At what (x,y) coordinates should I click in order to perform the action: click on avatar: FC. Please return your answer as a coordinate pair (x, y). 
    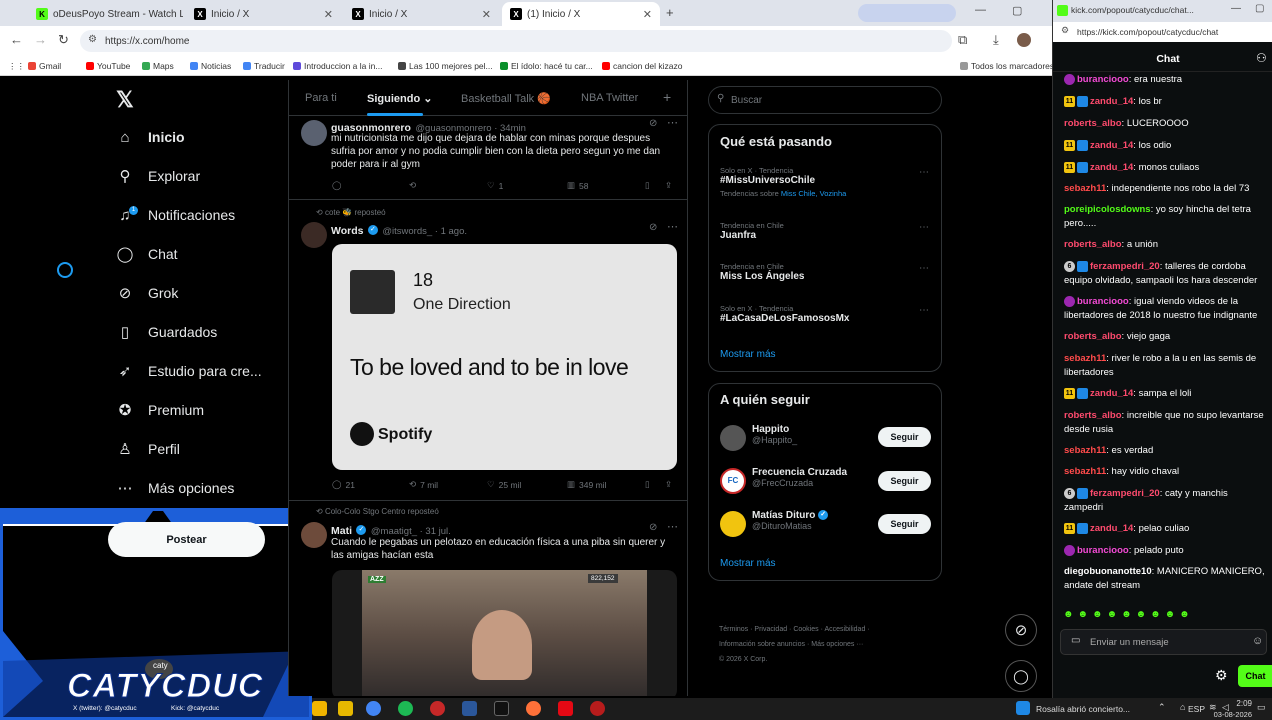
    Looking at the image, I should click on (733, 481).